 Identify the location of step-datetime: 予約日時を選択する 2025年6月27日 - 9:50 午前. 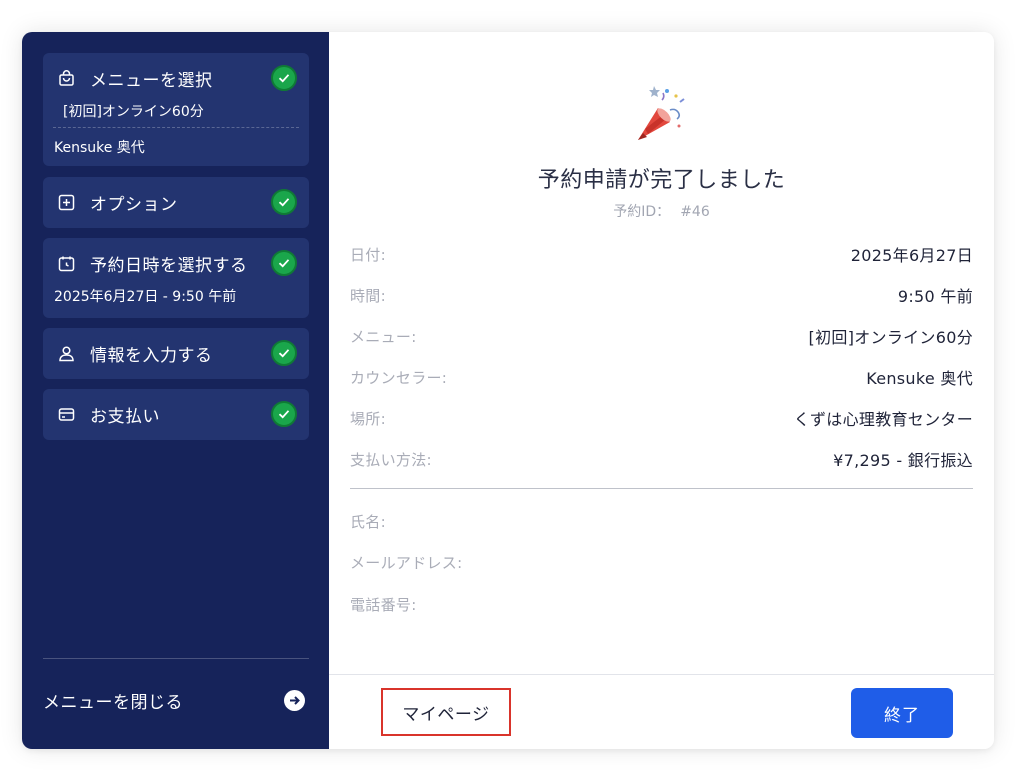
(176, 278).